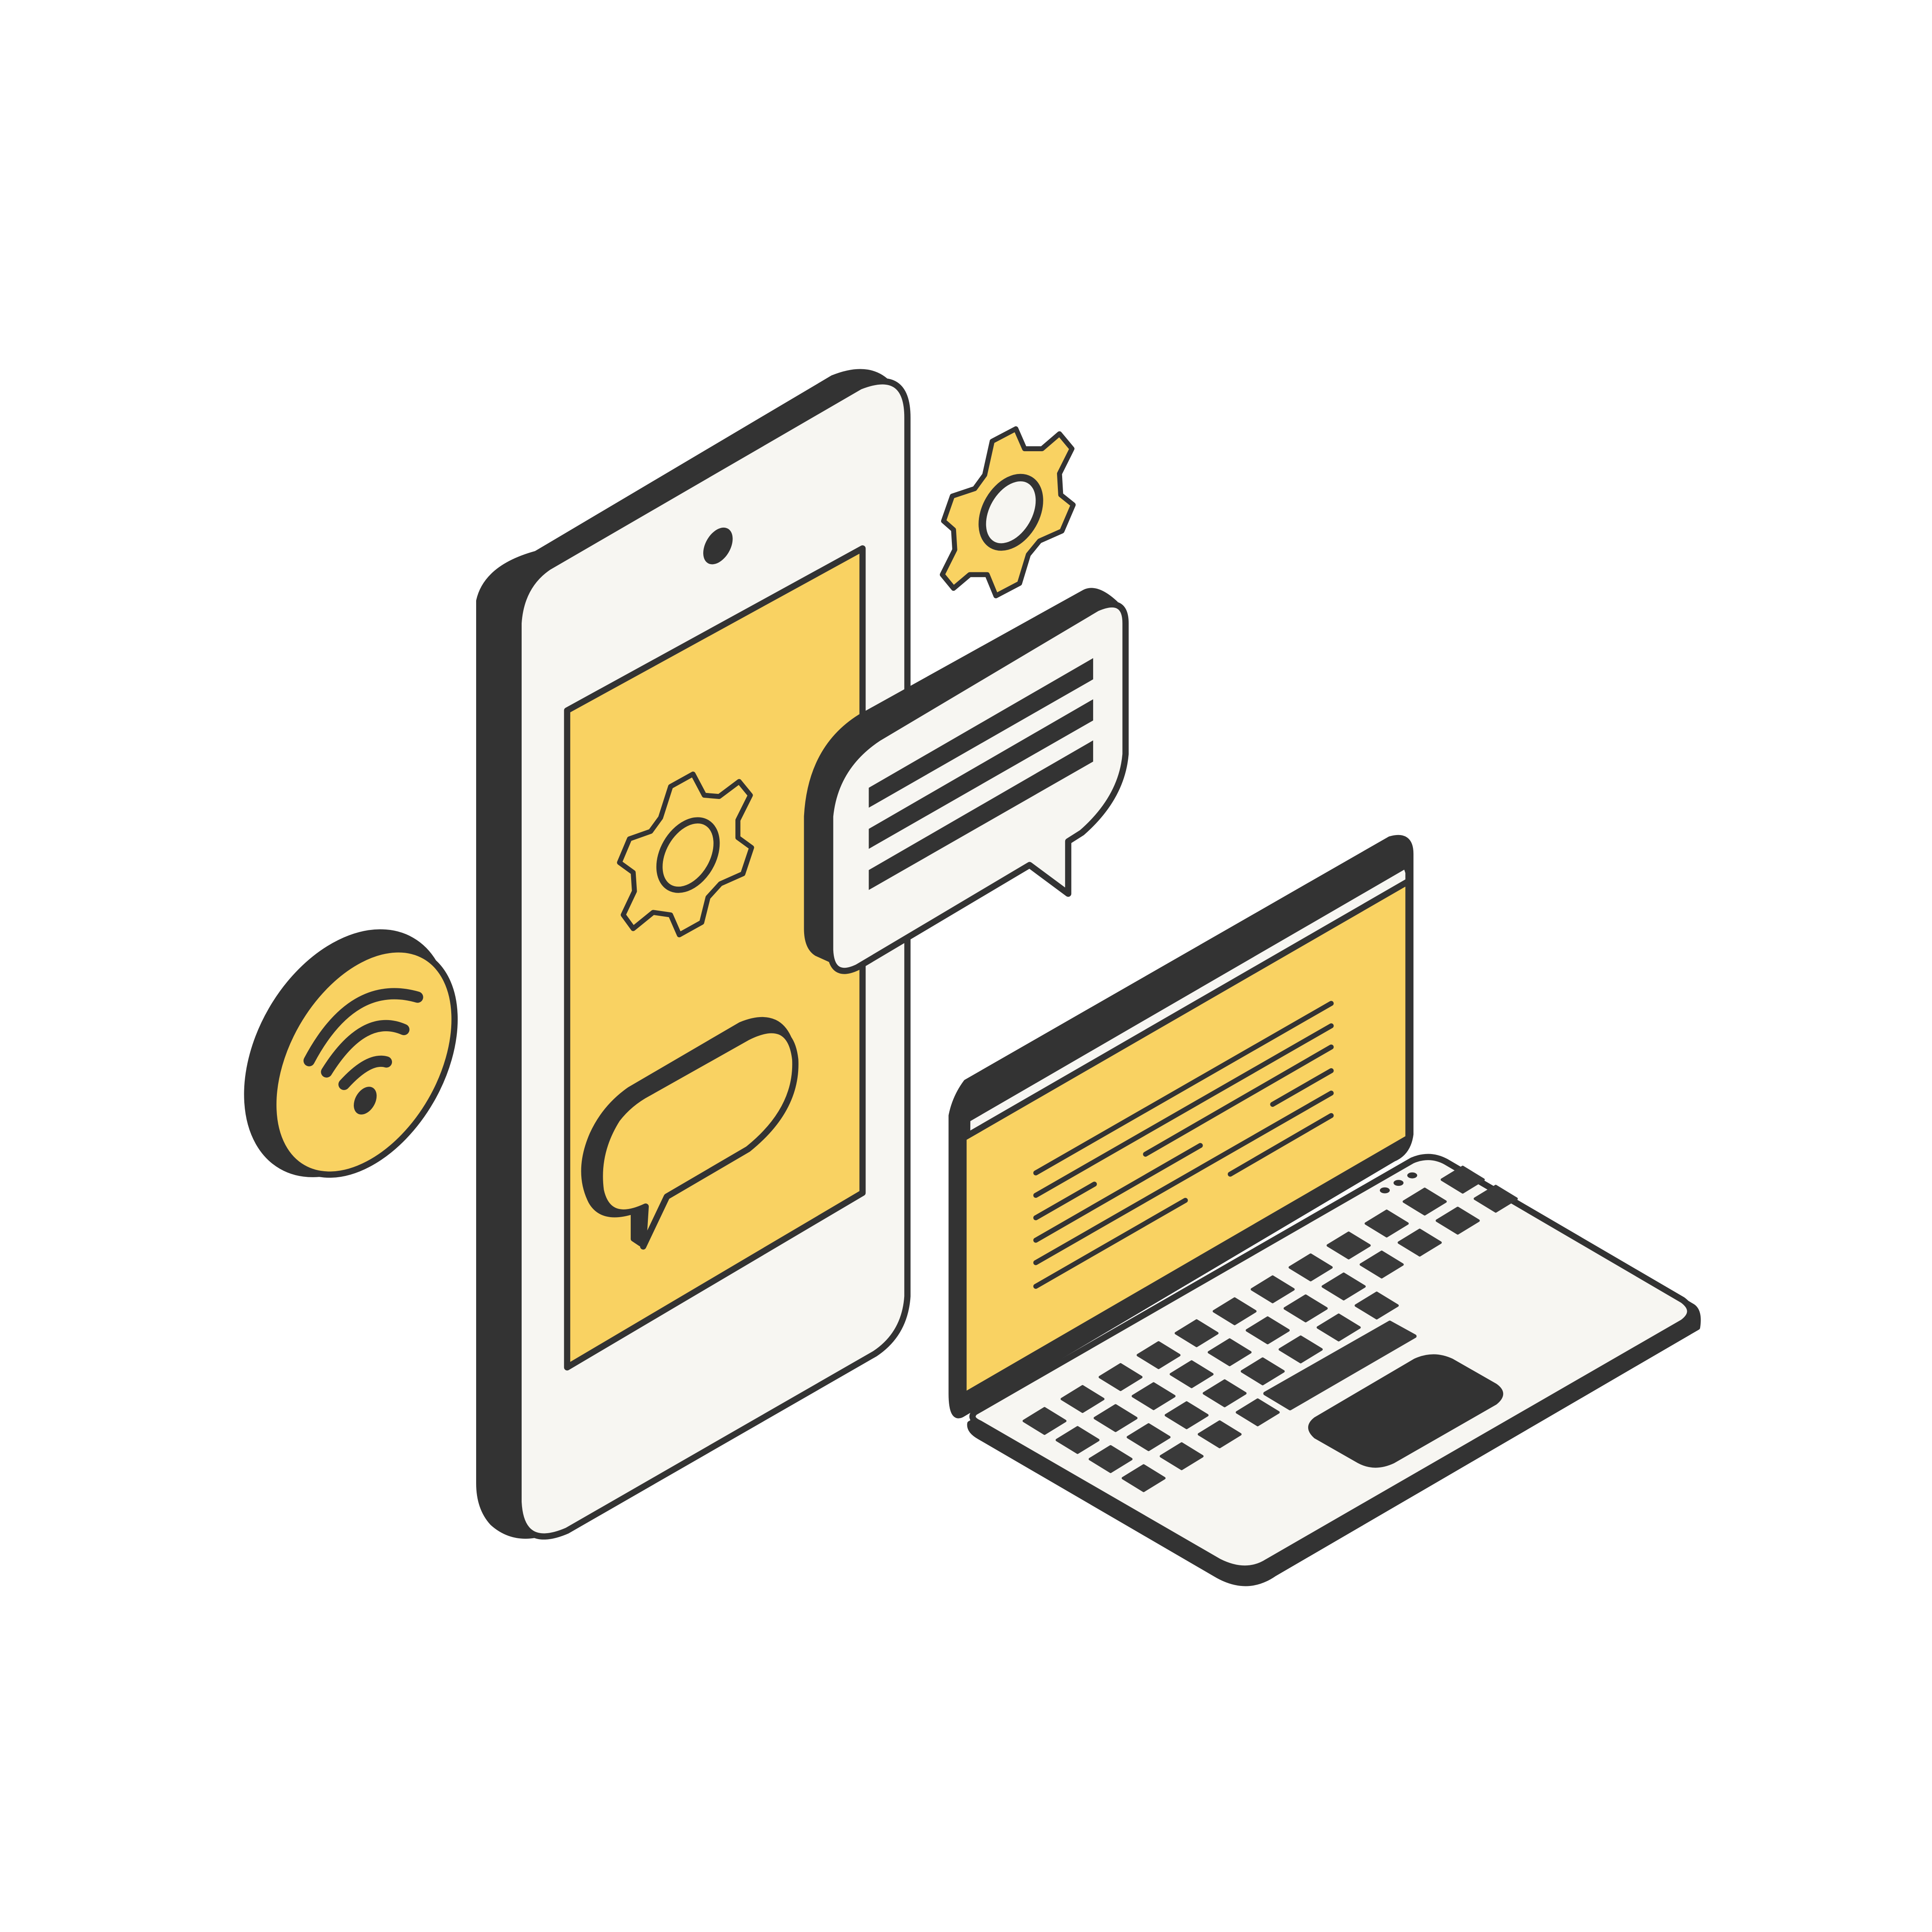 The width and height of the screenshot is (1932, 1932). What do you see at coordinates (1008, 512) in the screenshot?
I see `floating-gear-icon` at bounding box center [1008, 512].